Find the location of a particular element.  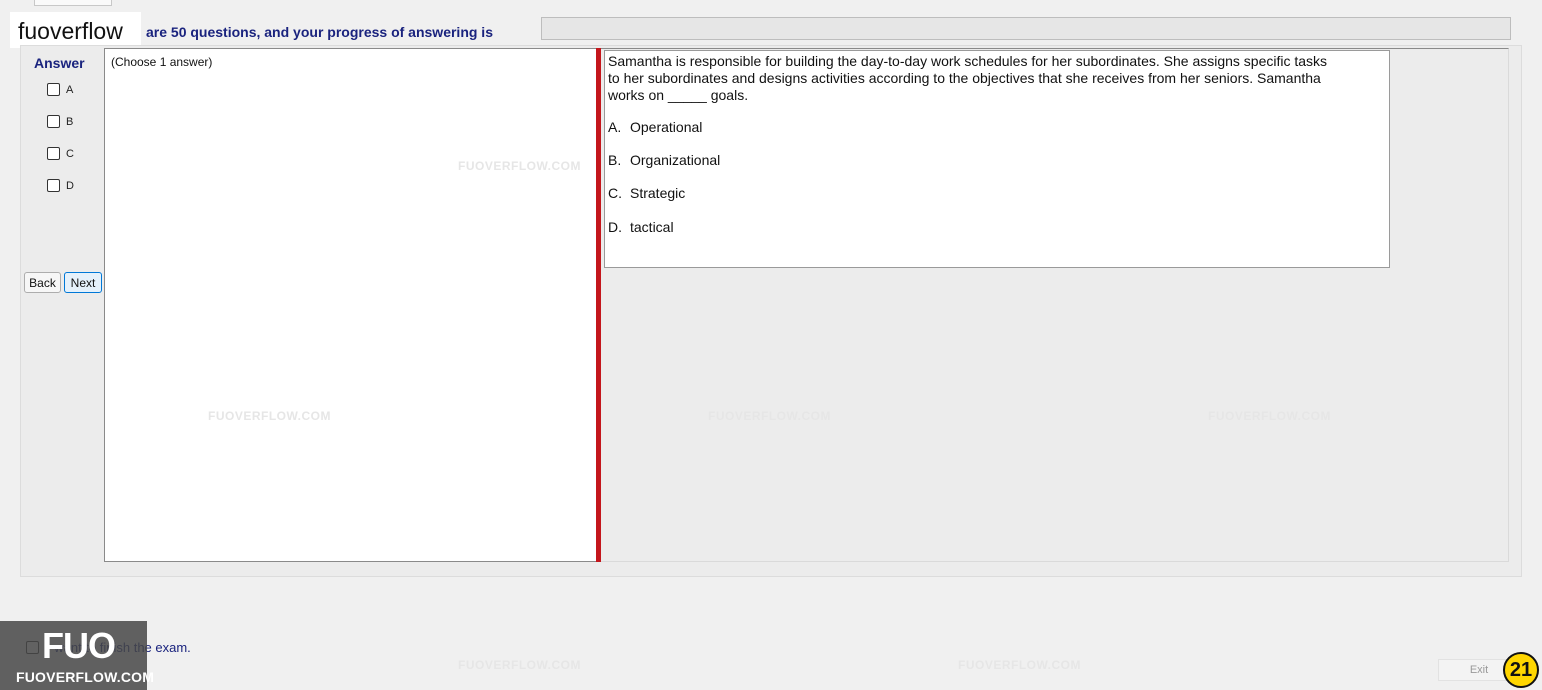

answer-option-label: A is located at coordinates (70, 89).